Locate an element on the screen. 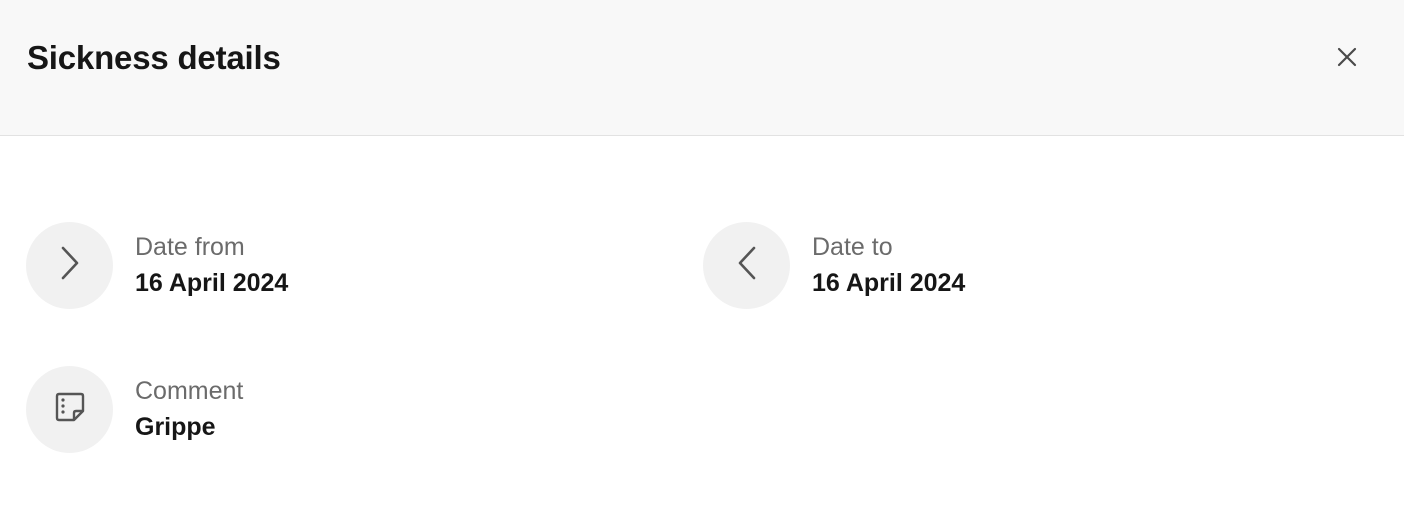  date-to-text: Date to 16 April 2024 is located at coordinates (888, 265).